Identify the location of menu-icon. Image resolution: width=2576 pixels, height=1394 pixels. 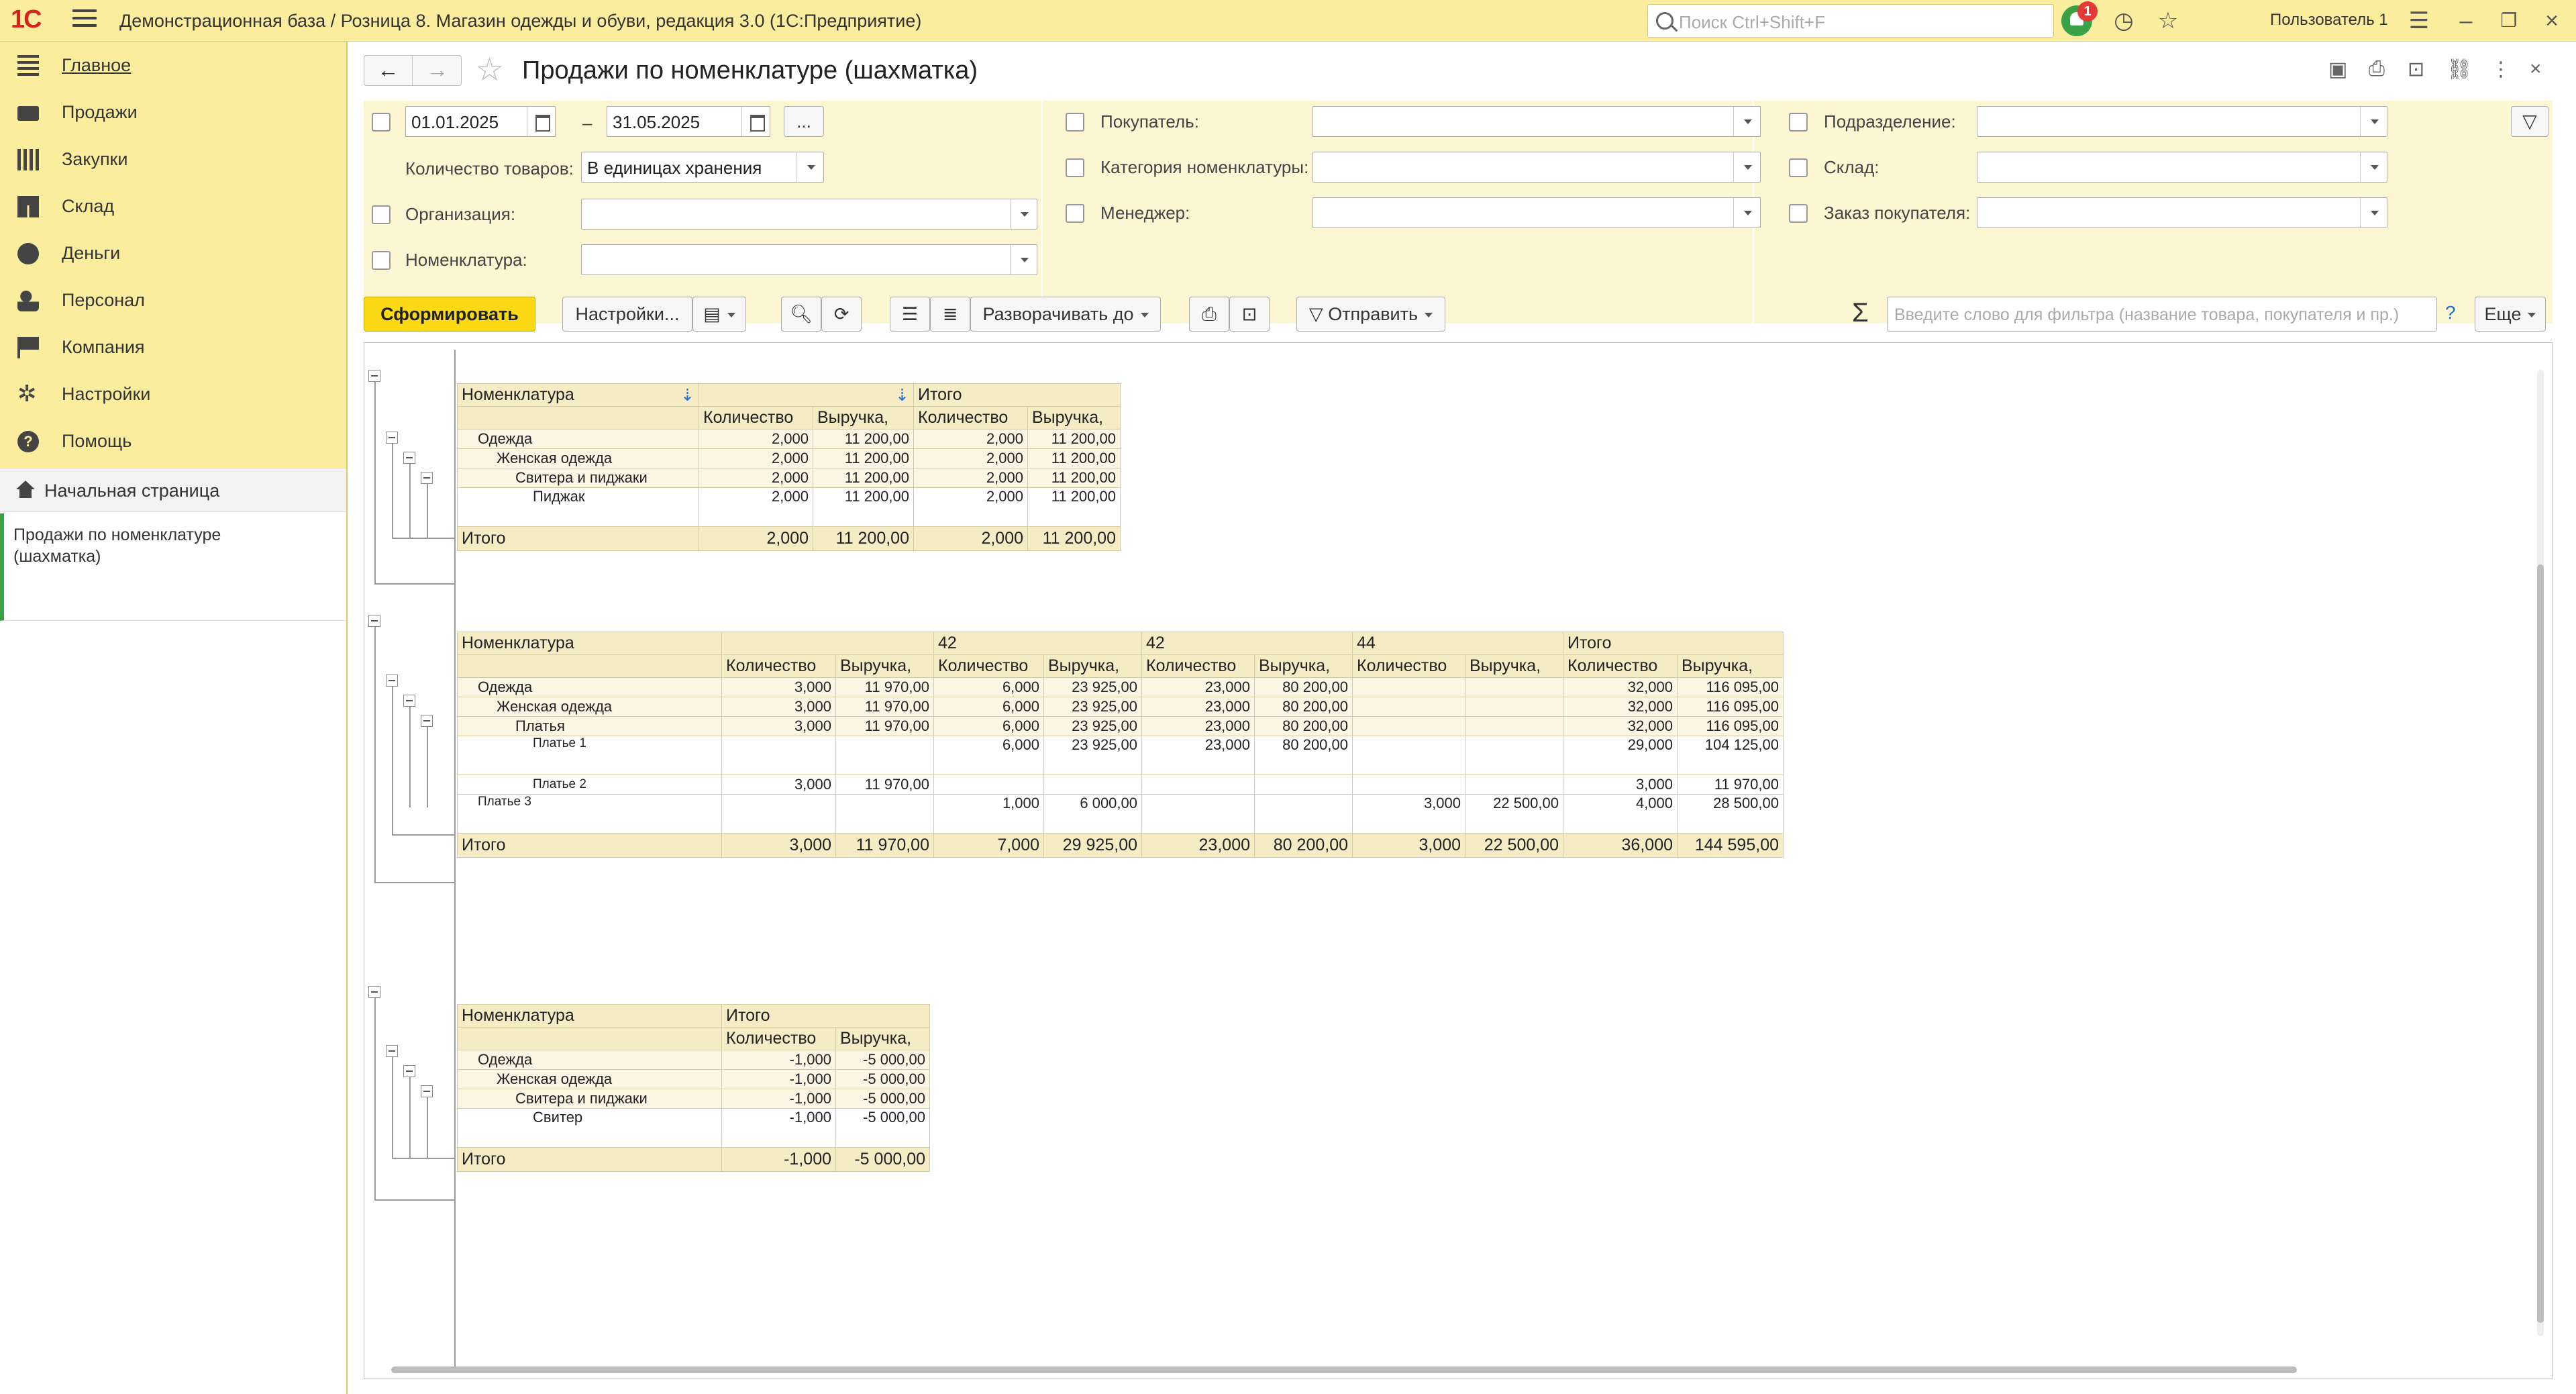
(84, 19).